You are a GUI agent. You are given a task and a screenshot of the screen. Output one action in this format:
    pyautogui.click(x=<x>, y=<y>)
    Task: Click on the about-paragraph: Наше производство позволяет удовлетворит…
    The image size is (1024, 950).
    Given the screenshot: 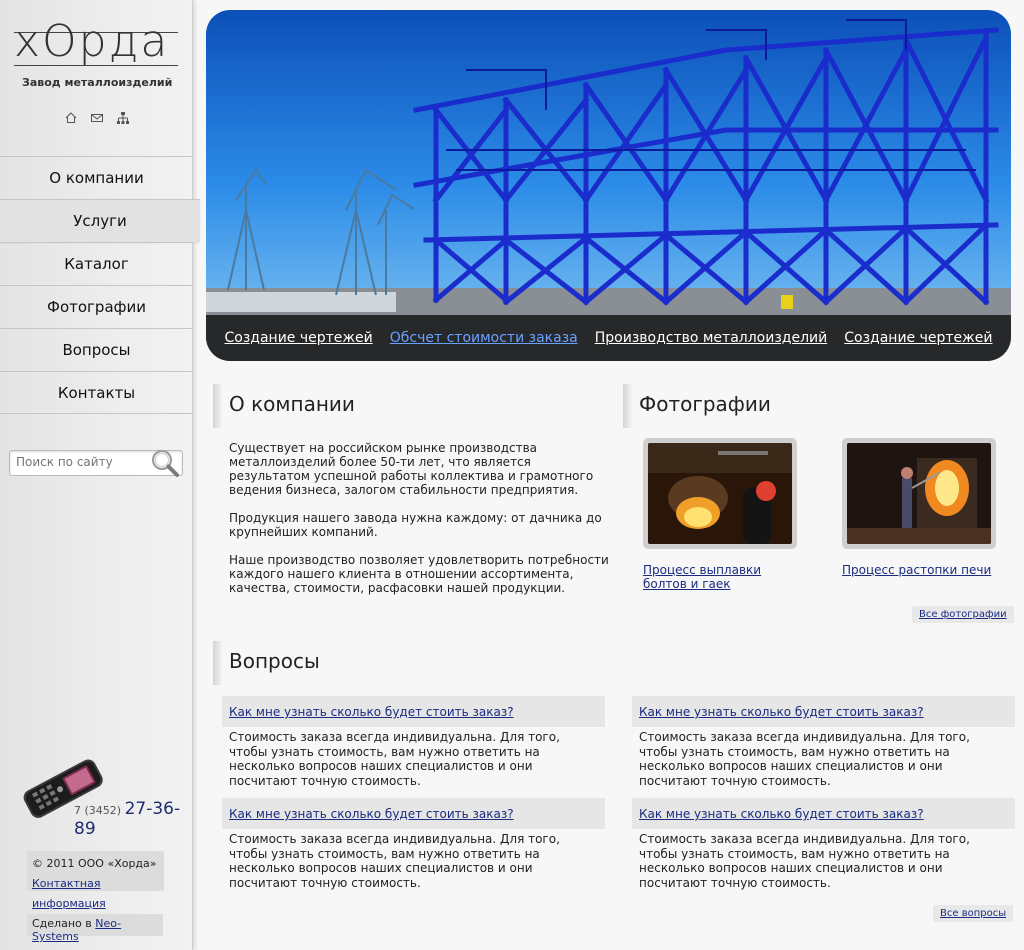 What is the action you would take?
    pyautogui.click(x=419, y=574)
    